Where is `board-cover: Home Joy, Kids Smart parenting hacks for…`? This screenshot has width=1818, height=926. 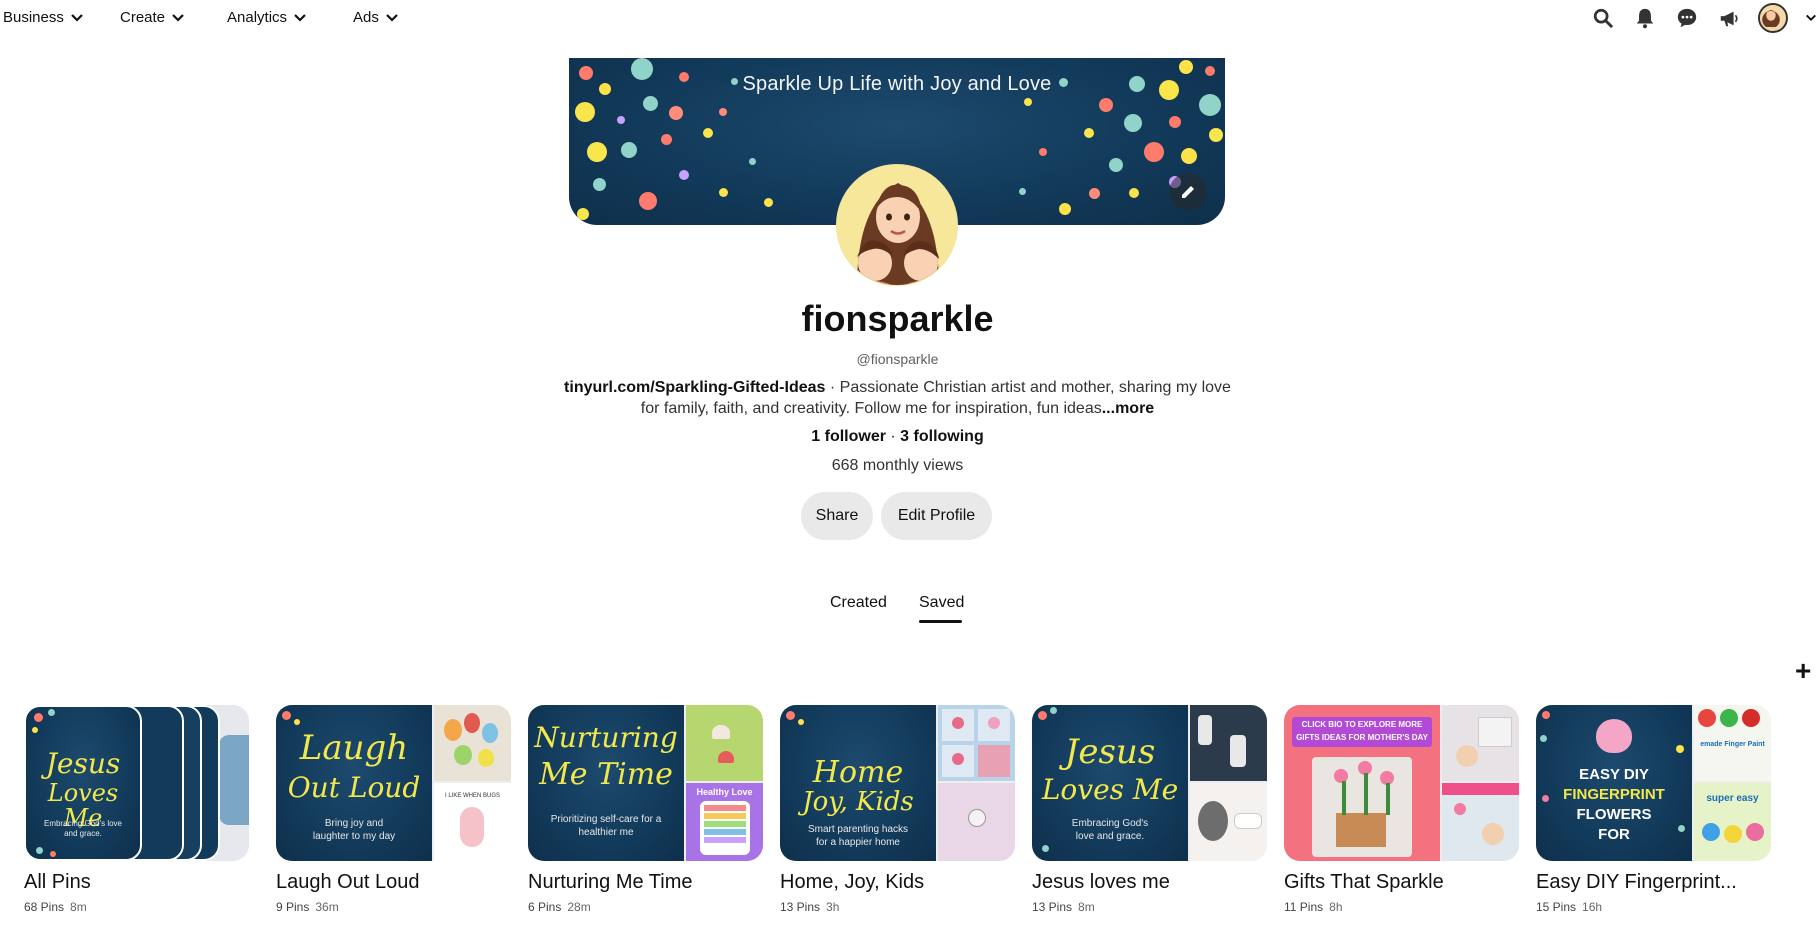 board-cover: Home Joy, Kids Smart parenting hacks for… is located at coordinates (897, 783).